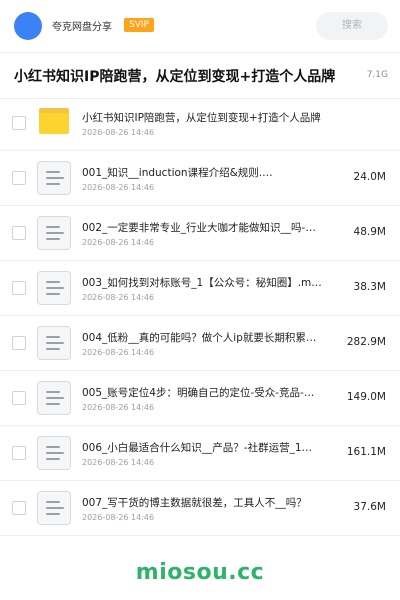  I want to click on file-size: 282.9M, so click(366, 342).